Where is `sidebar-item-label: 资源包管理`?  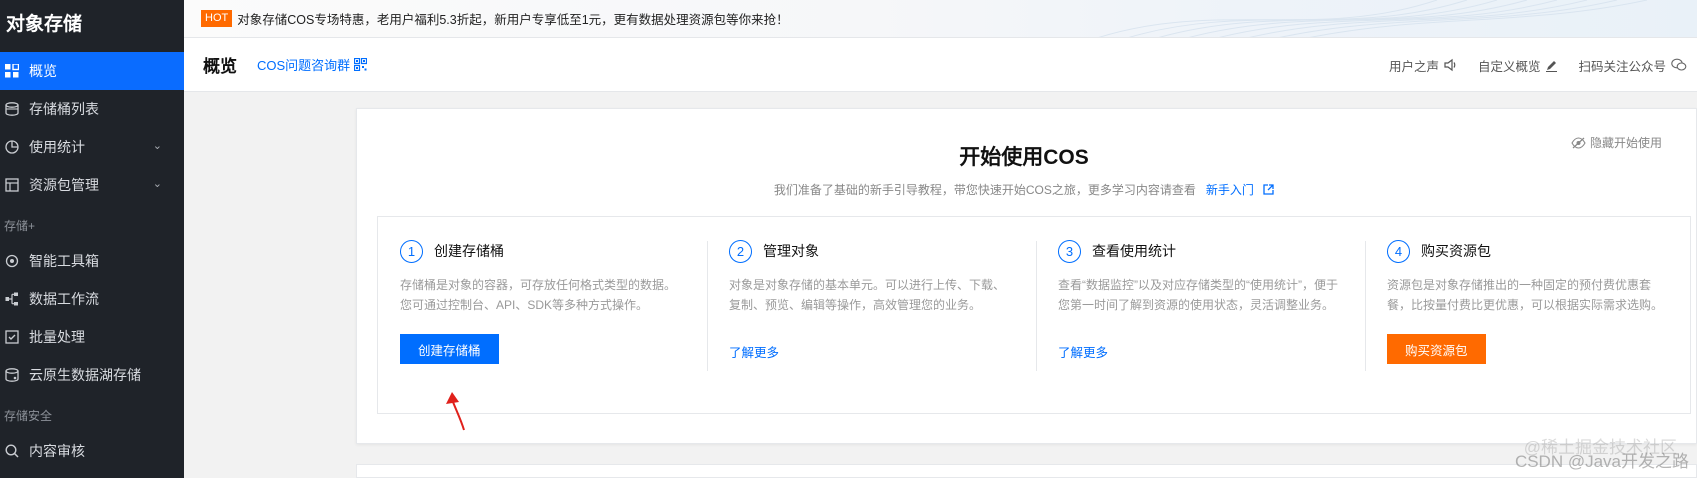
sidebar-item-label: 资源包管理 is located at coordinates (64, 185).